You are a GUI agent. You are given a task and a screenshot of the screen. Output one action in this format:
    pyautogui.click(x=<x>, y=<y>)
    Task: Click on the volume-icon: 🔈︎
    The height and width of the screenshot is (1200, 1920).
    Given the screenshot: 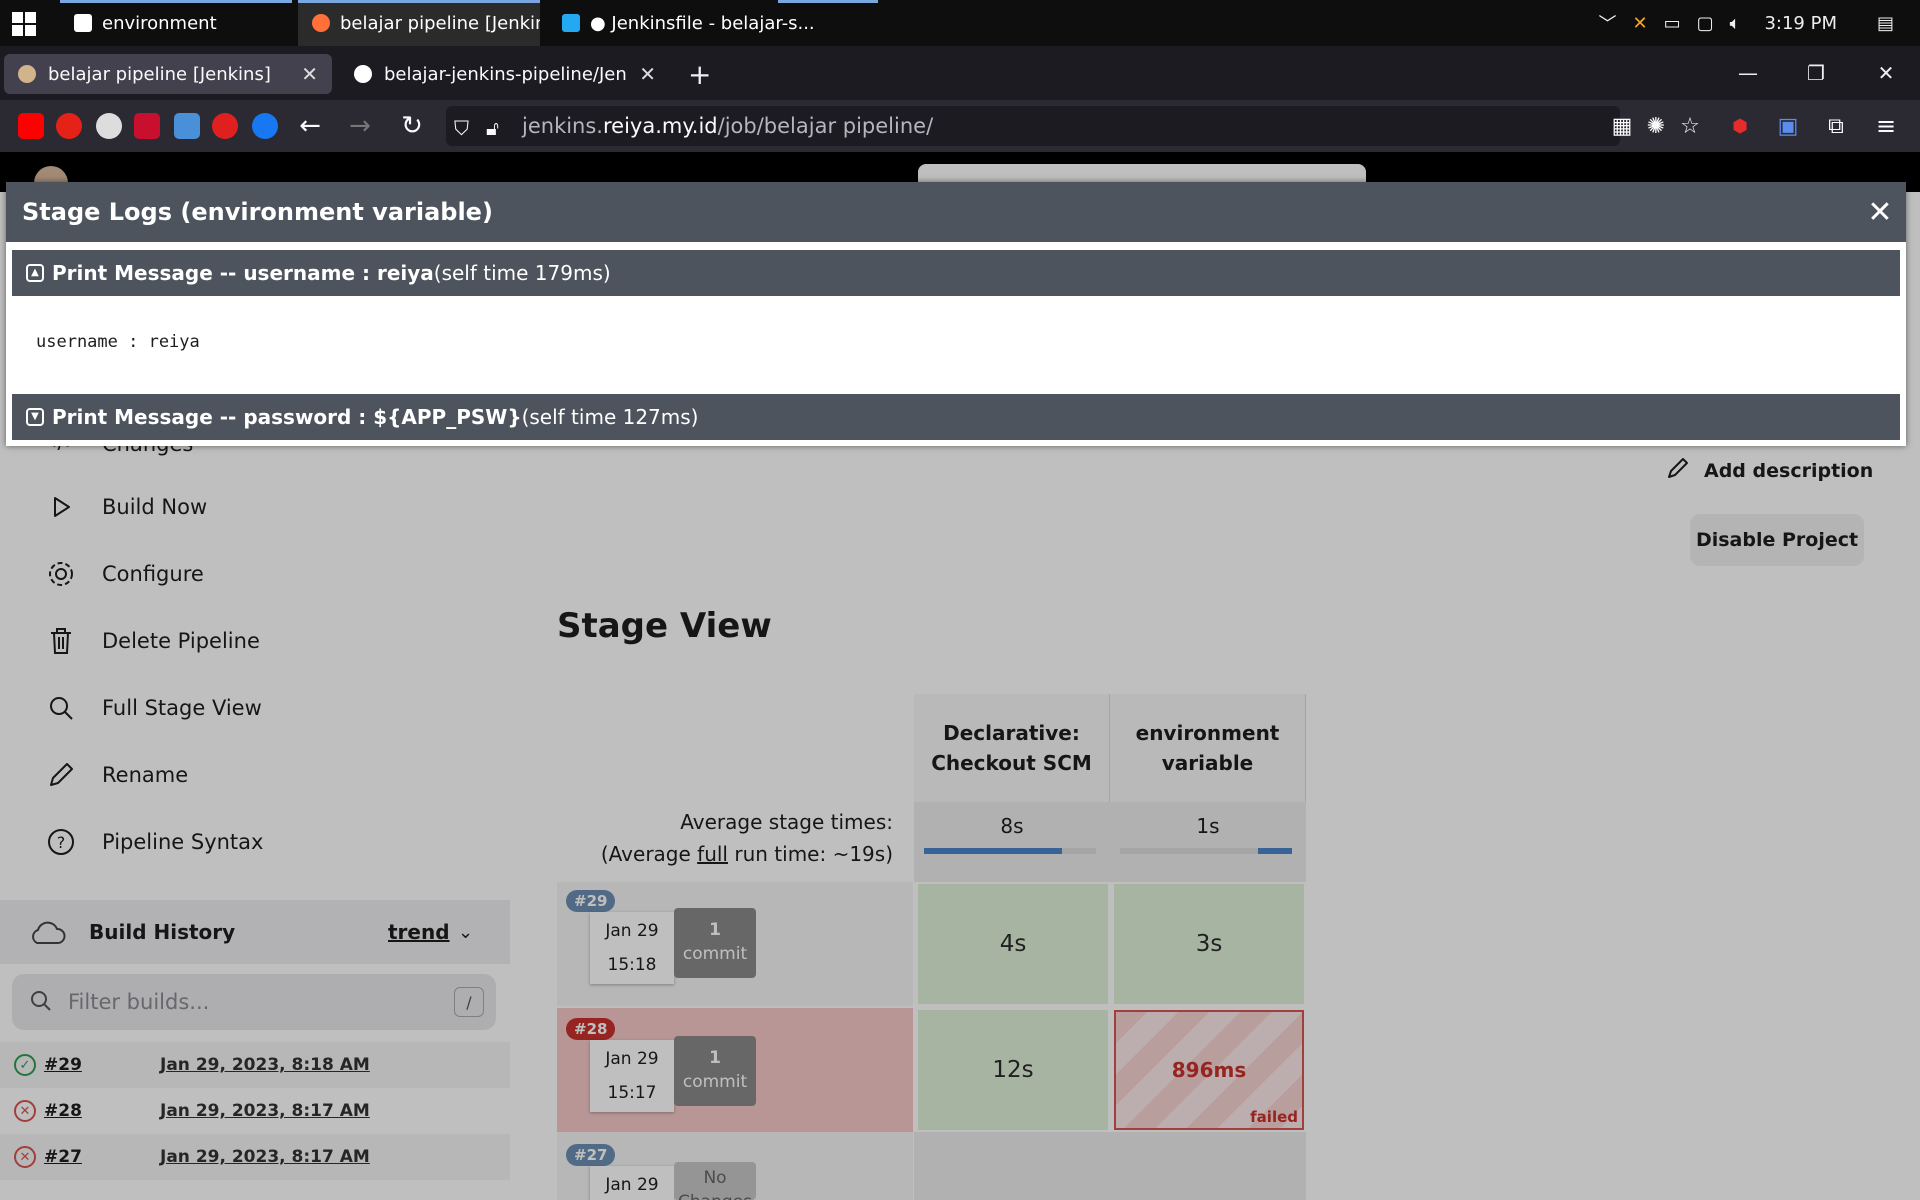 What is the action you would take?
    pyautogui.click(x=1735, y=23)
    